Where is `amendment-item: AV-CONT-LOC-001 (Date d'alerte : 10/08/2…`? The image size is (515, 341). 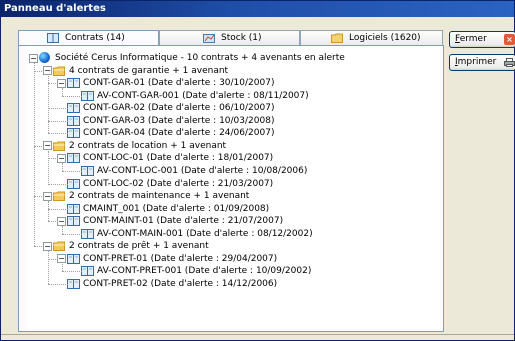 amendment-item: AV-CONT-LOC-001 (Date d'alerte : 10/08/2… is located at coordinates (235, 171).